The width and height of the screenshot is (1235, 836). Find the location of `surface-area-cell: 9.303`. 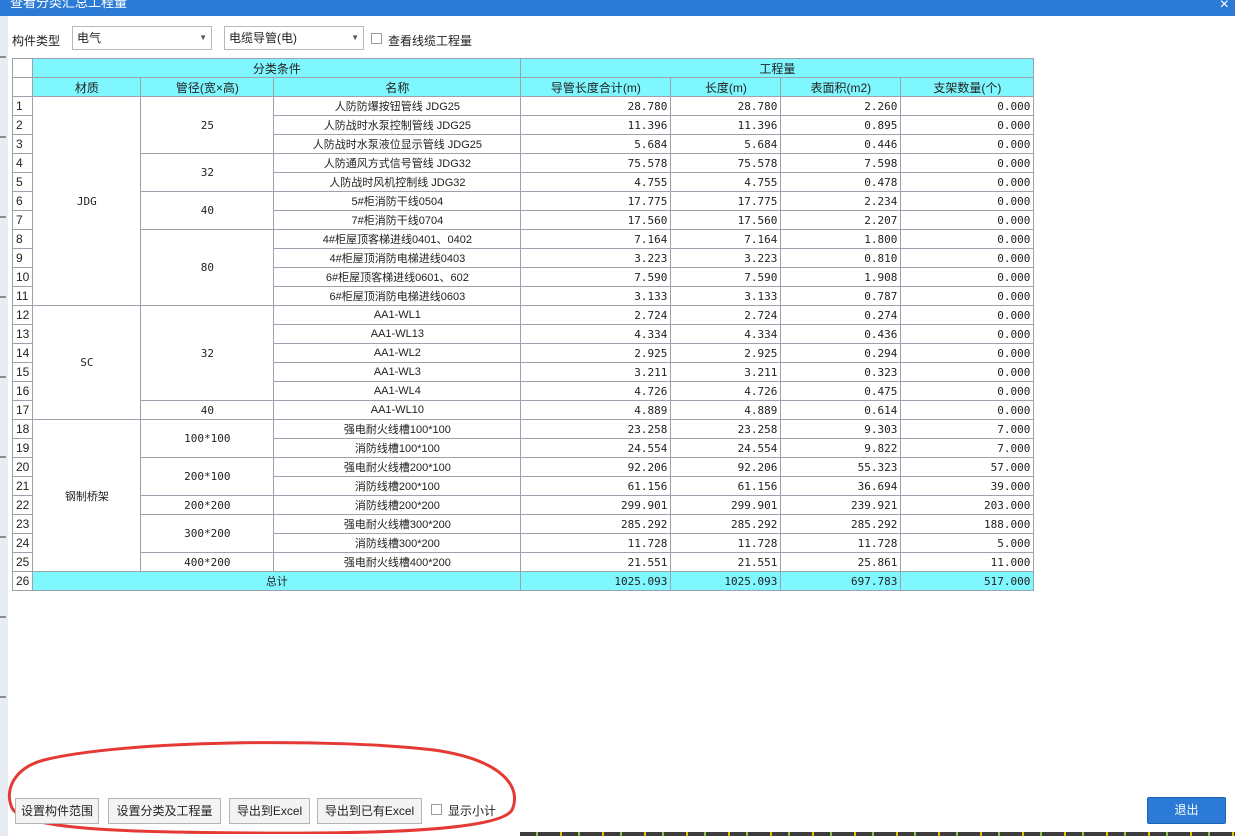

surface-area-cell: 9.303 is located at coordinates (841, 429).